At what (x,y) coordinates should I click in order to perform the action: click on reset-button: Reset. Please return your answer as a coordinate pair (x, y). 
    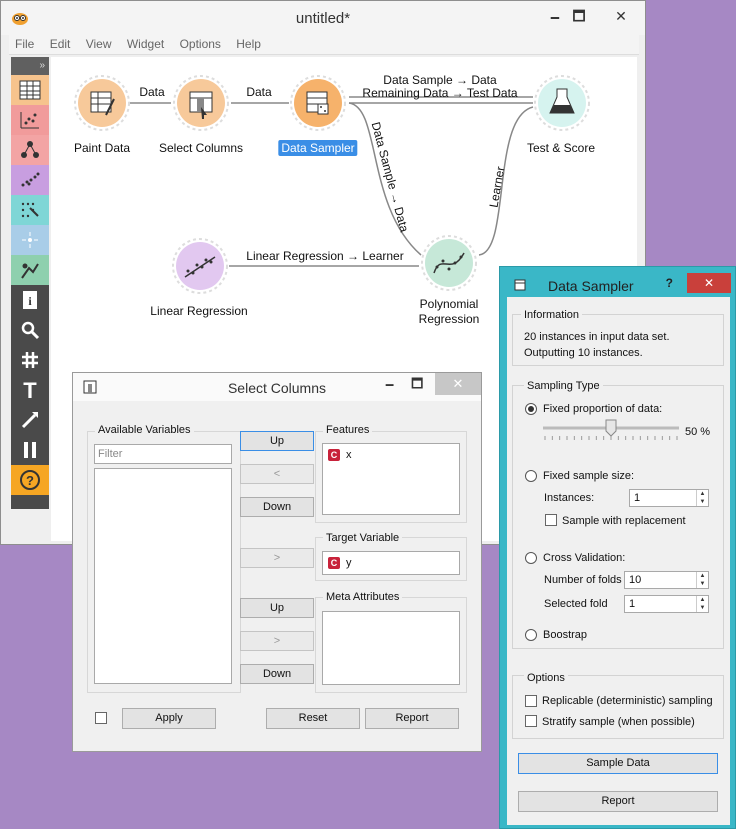
    Looking at the image, I should click on (313, 718).